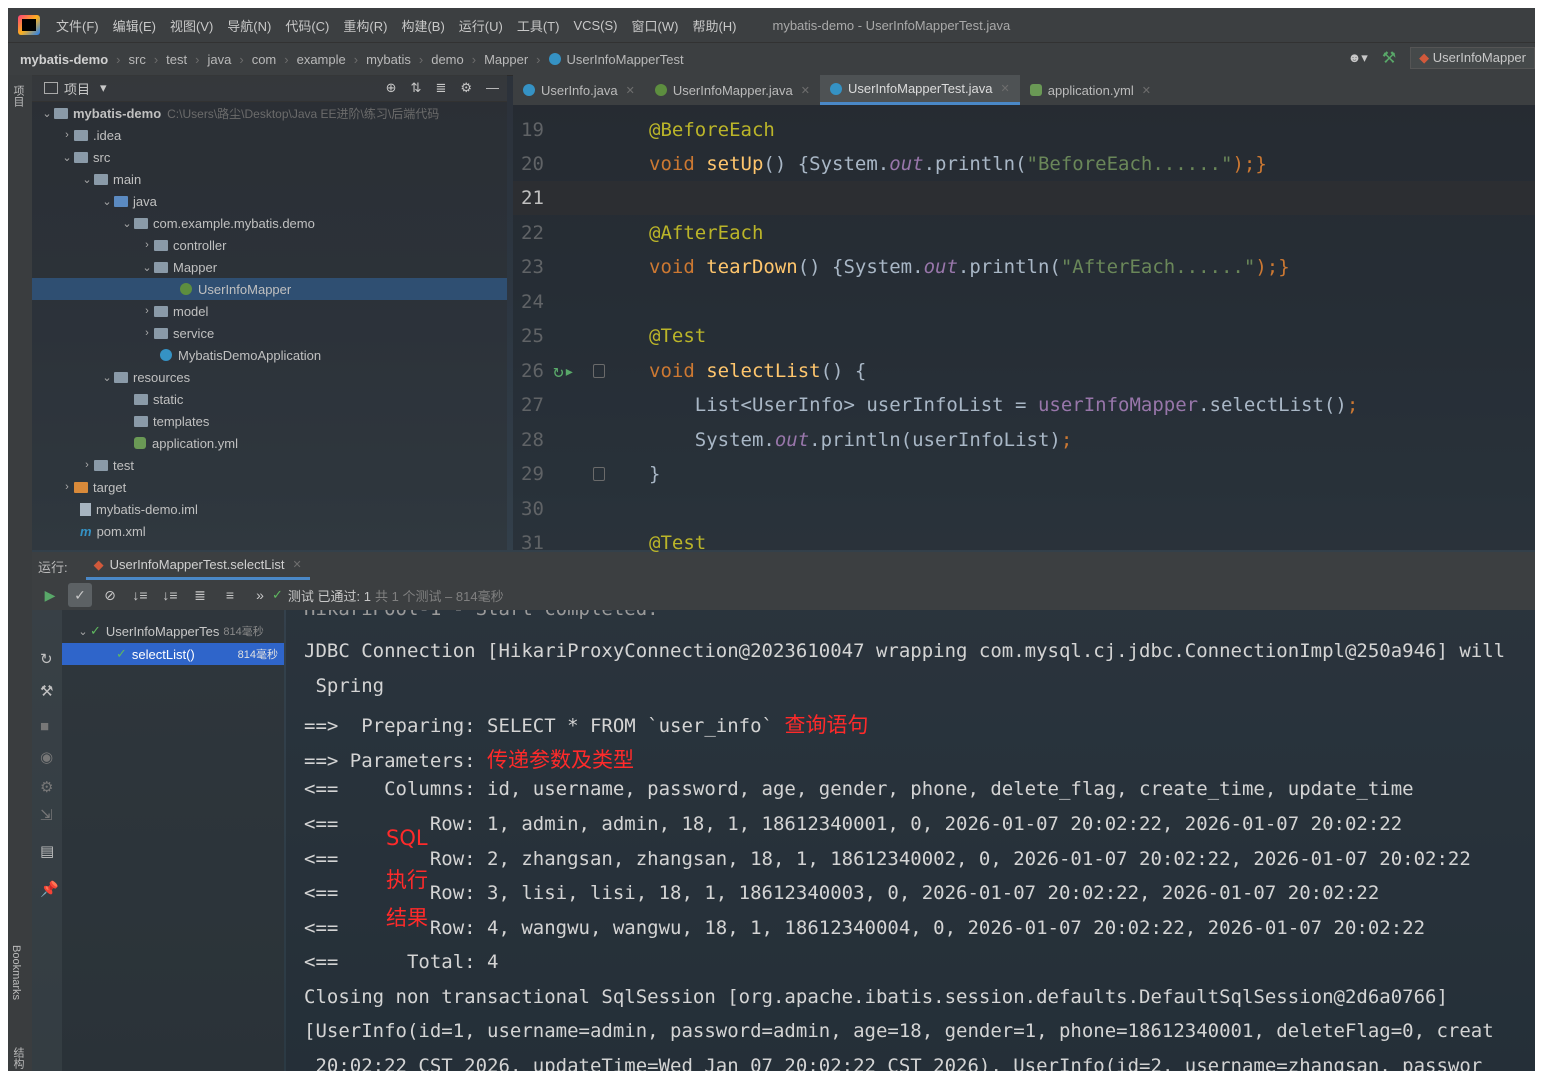  Describe the element at coordinates (595, 25) in the screenshot. I see `menu-vcs: VCS(S)` at that location.